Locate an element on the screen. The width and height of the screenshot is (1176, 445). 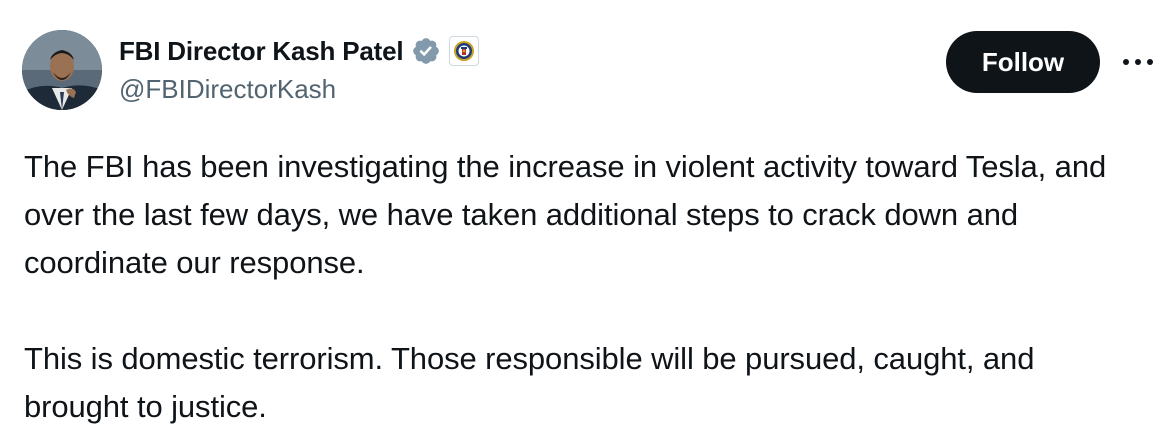
display-name: FBI Director Kash Patel is located at coordinates (261, 51).